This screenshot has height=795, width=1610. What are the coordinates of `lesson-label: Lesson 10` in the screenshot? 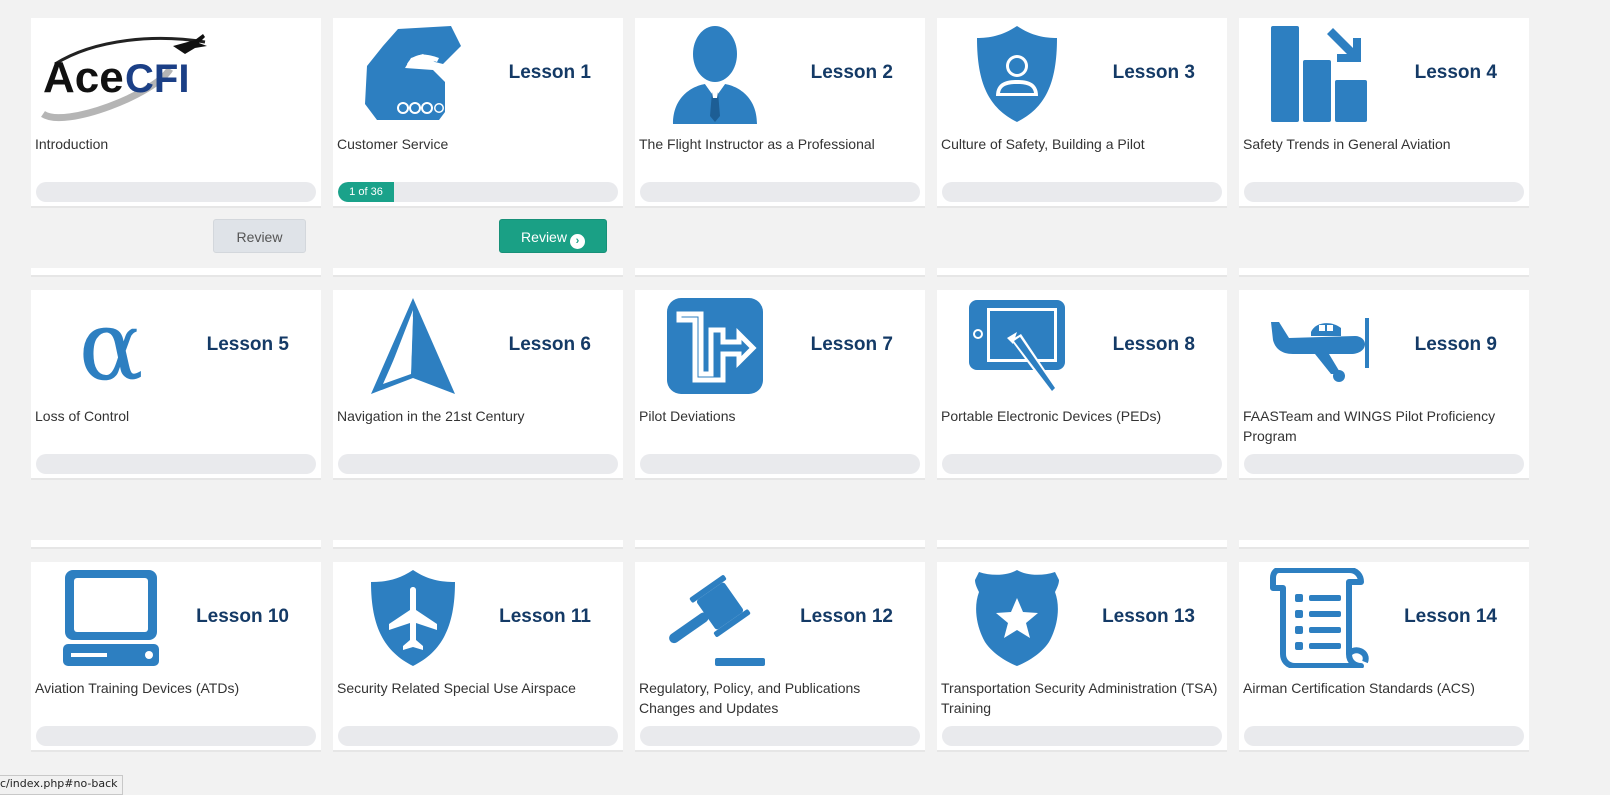 It's located at (242, 616).